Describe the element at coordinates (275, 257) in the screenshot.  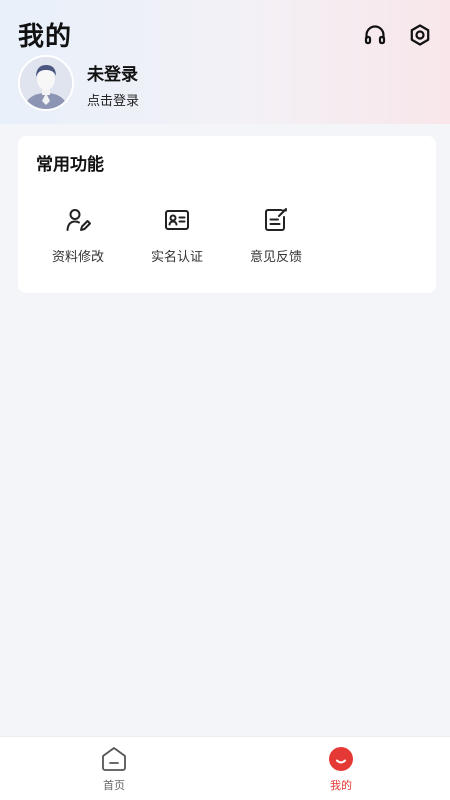
I see `feedback-label: 意见反馈` at that location.